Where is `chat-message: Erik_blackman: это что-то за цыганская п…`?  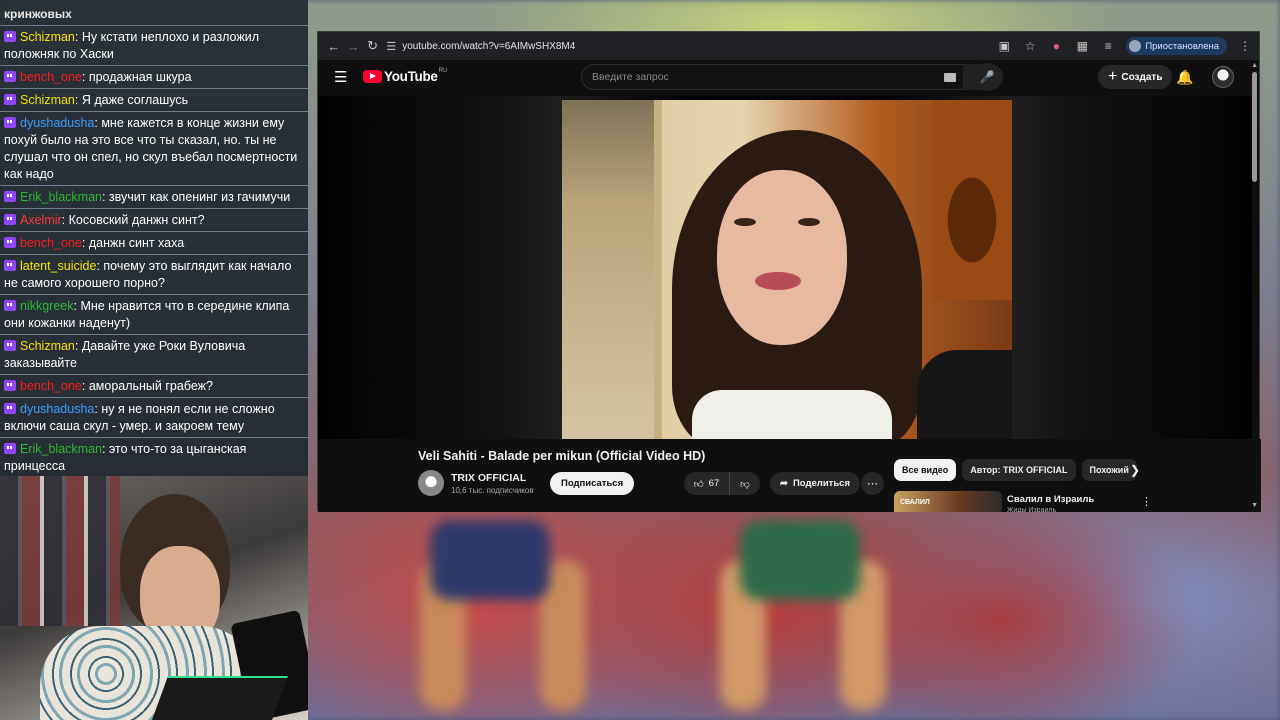
chat-message: Erik_blackman: это что-то за цыганская п… is located at coordinates (154, 458).